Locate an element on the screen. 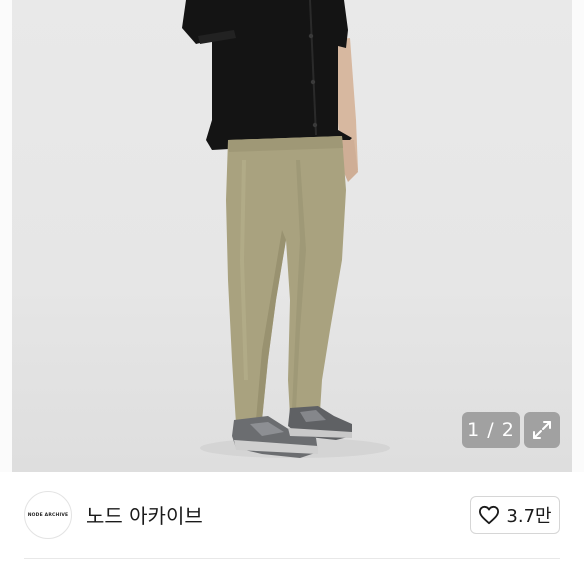 This screenshot has height=584, width=584. like-button: 3.7만 is located at coordinates (515, 515).